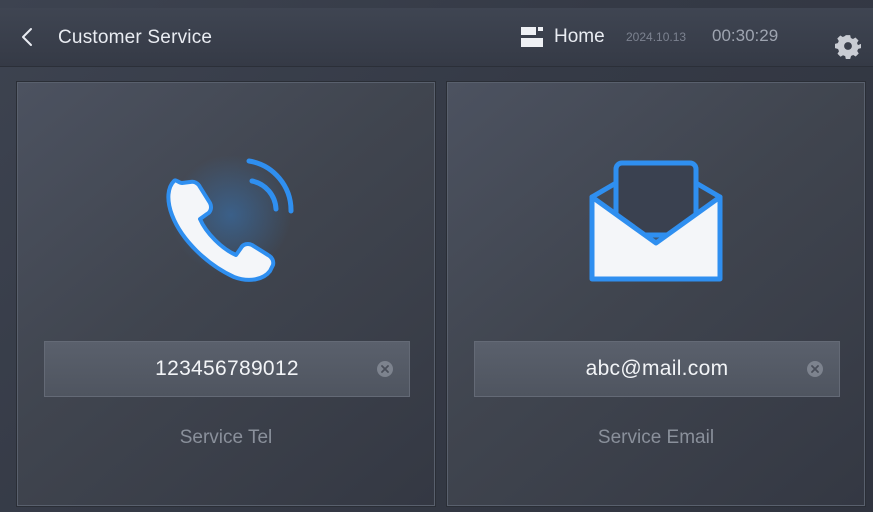 Image resolution: width=873 pixels, height=512 pixels. What do you see at coordinates (656, 37) in the screenshot?
I see `date-readout: 2024.10.13` at bounding box center [656, 37].